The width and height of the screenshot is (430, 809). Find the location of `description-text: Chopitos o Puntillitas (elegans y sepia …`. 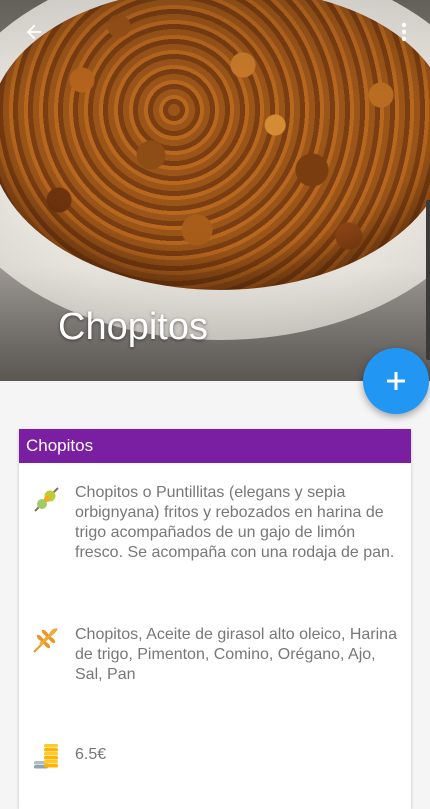

description-text: Chopitos o Puntillitas (elegans y sepia … is located at coordinates (235, 522).